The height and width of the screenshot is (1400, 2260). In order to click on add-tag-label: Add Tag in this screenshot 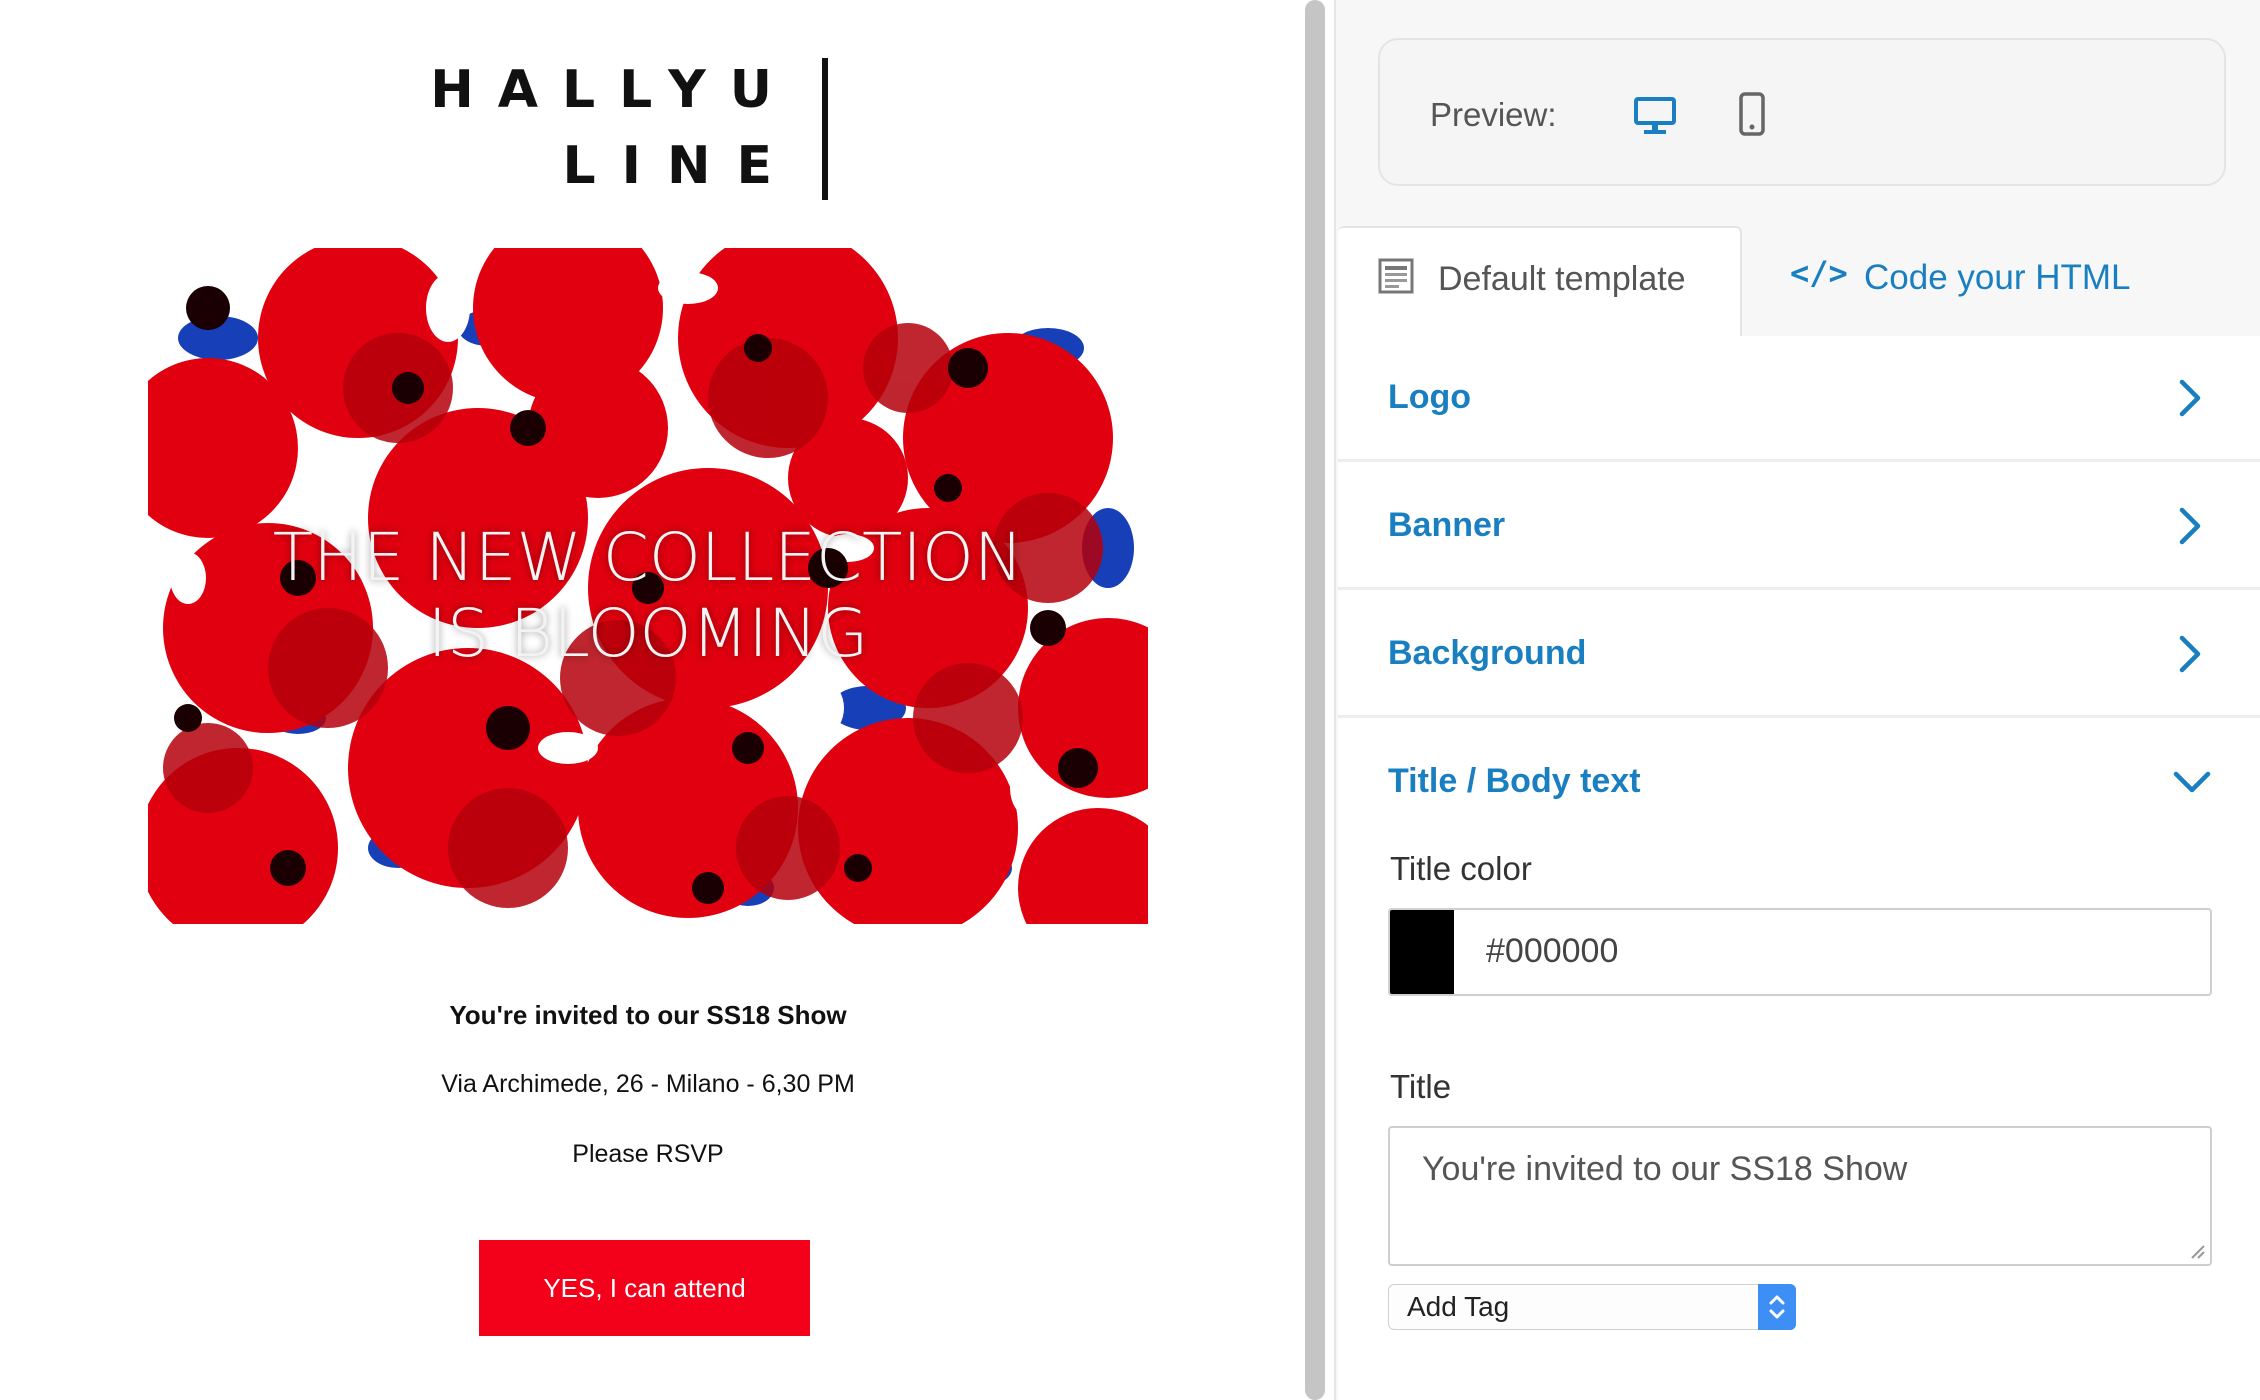, I will do `click(1458, 1306)`.